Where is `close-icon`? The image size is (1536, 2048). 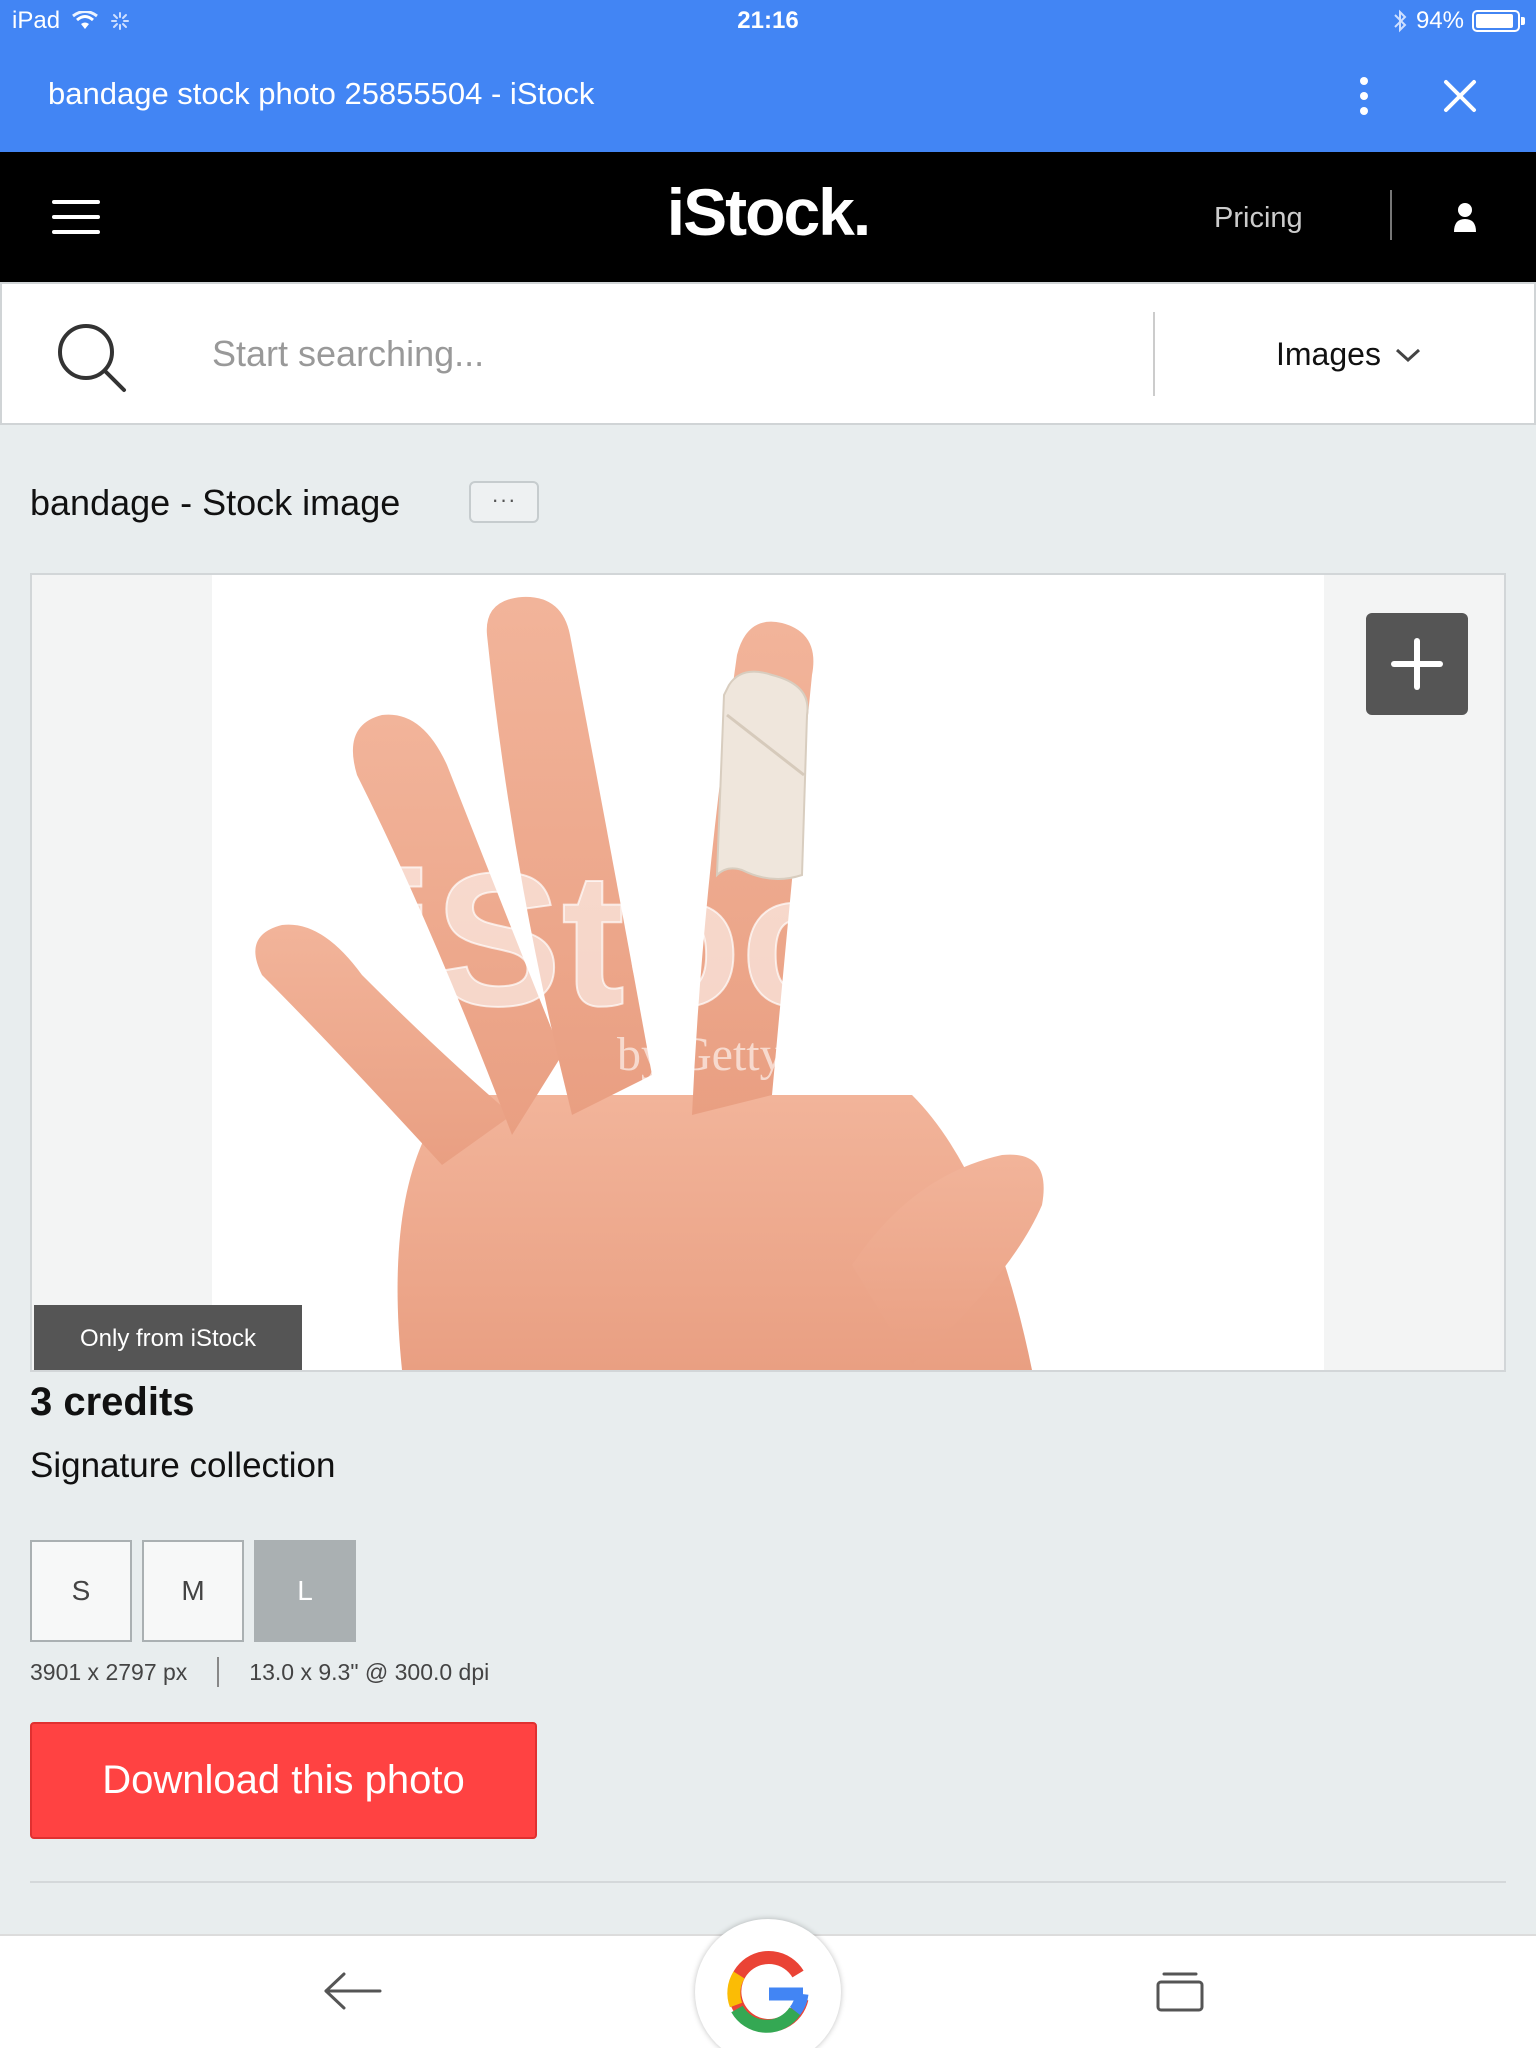
close-icon is located at coordinates (1460, 96).